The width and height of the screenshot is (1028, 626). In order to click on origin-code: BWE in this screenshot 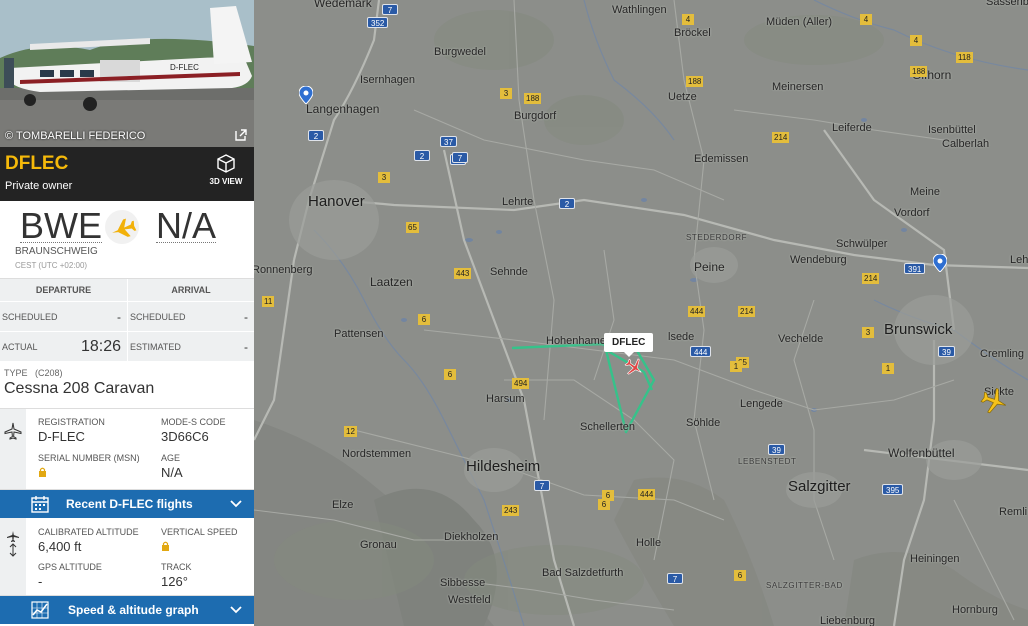, I will do `click(61, 226)`.